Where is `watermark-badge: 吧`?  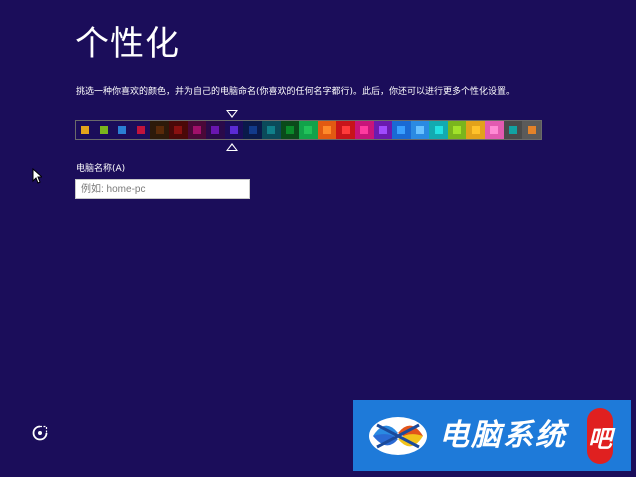
watermark-badge: 吧 is located at coordinates (600, 436).